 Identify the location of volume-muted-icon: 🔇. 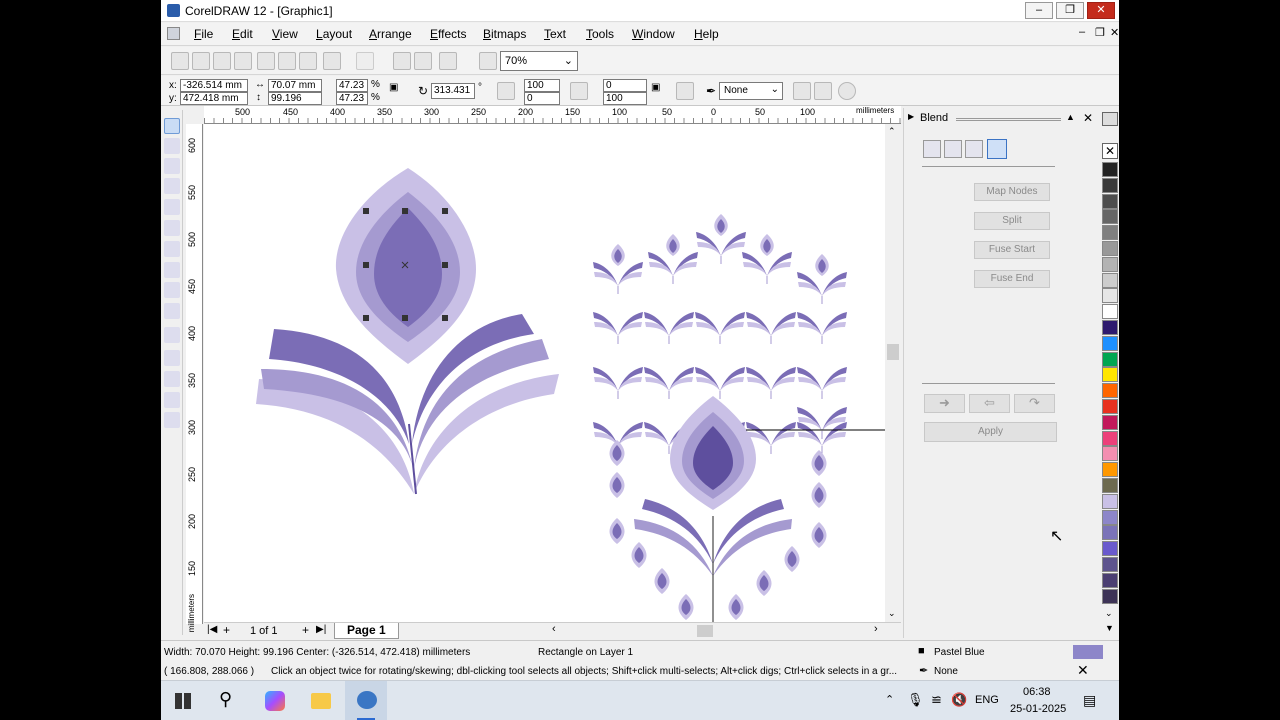
(959, 700).